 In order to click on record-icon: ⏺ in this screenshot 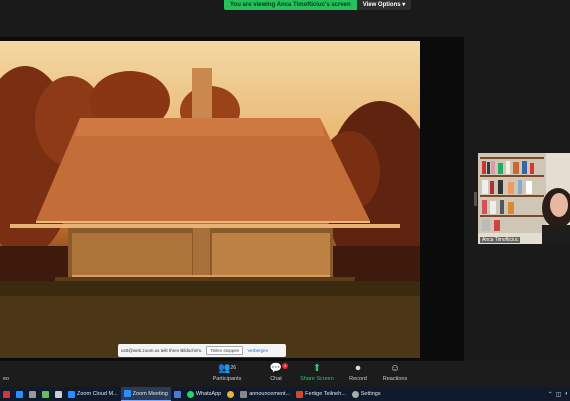, I will do `click(358, 368)`.